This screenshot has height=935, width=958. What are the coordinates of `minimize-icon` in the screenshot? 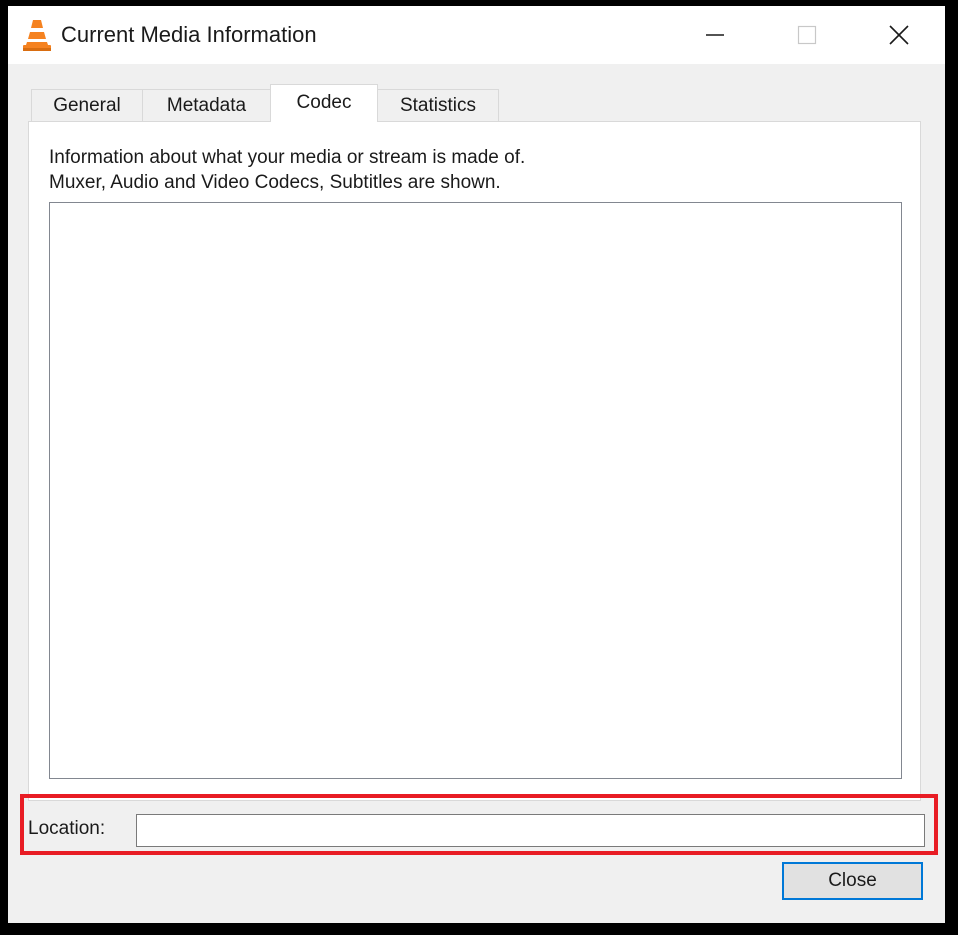 It's located at (715, 35).